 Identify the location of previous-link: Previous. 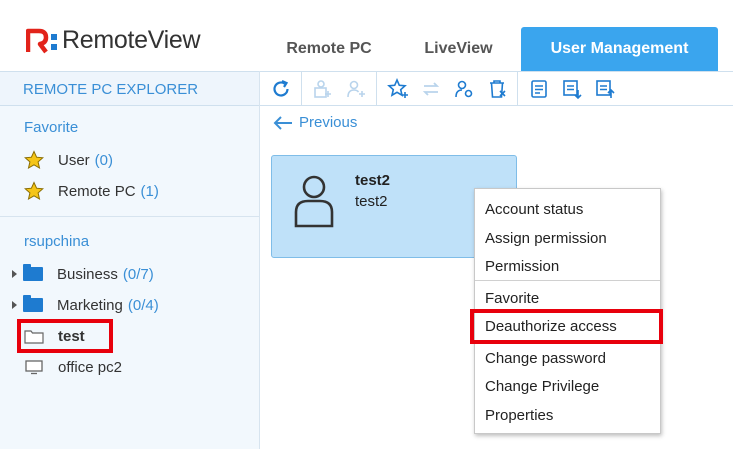
(315, 122).